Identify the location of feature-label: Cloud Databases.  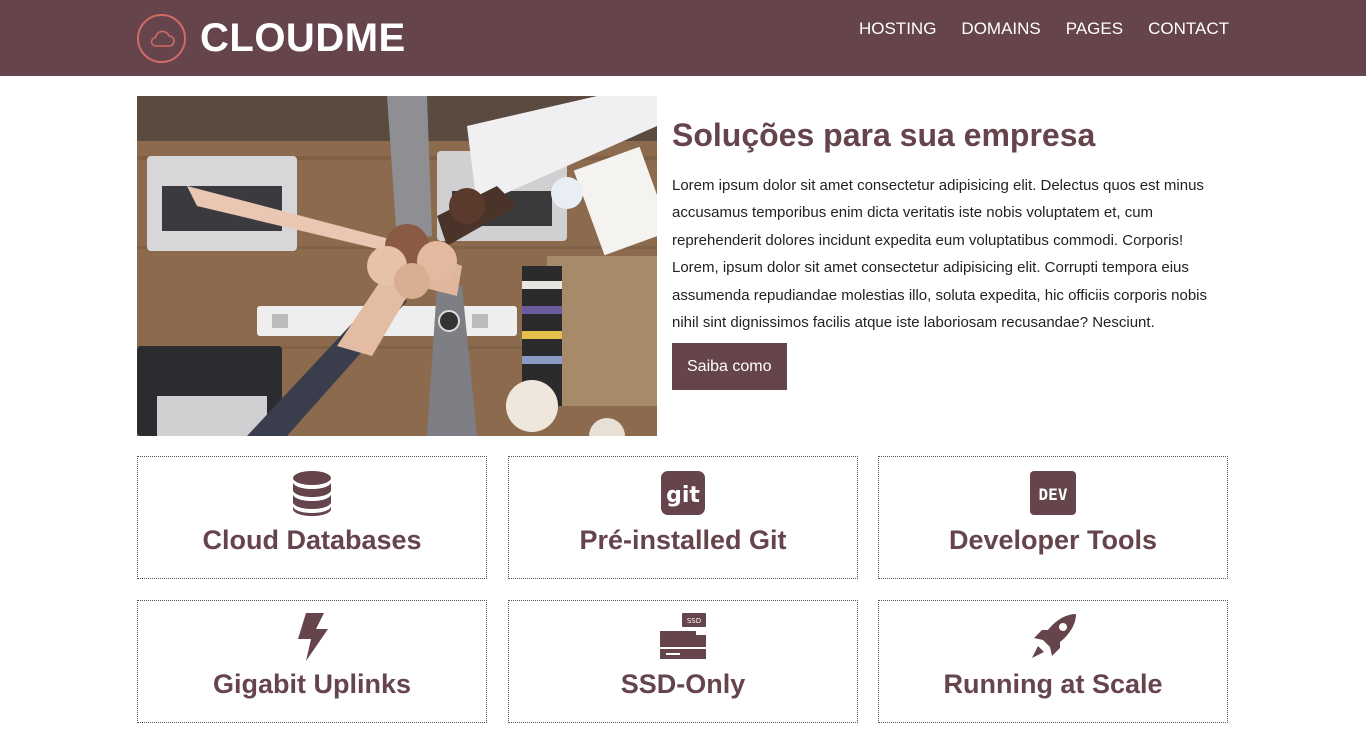
(312, 540).